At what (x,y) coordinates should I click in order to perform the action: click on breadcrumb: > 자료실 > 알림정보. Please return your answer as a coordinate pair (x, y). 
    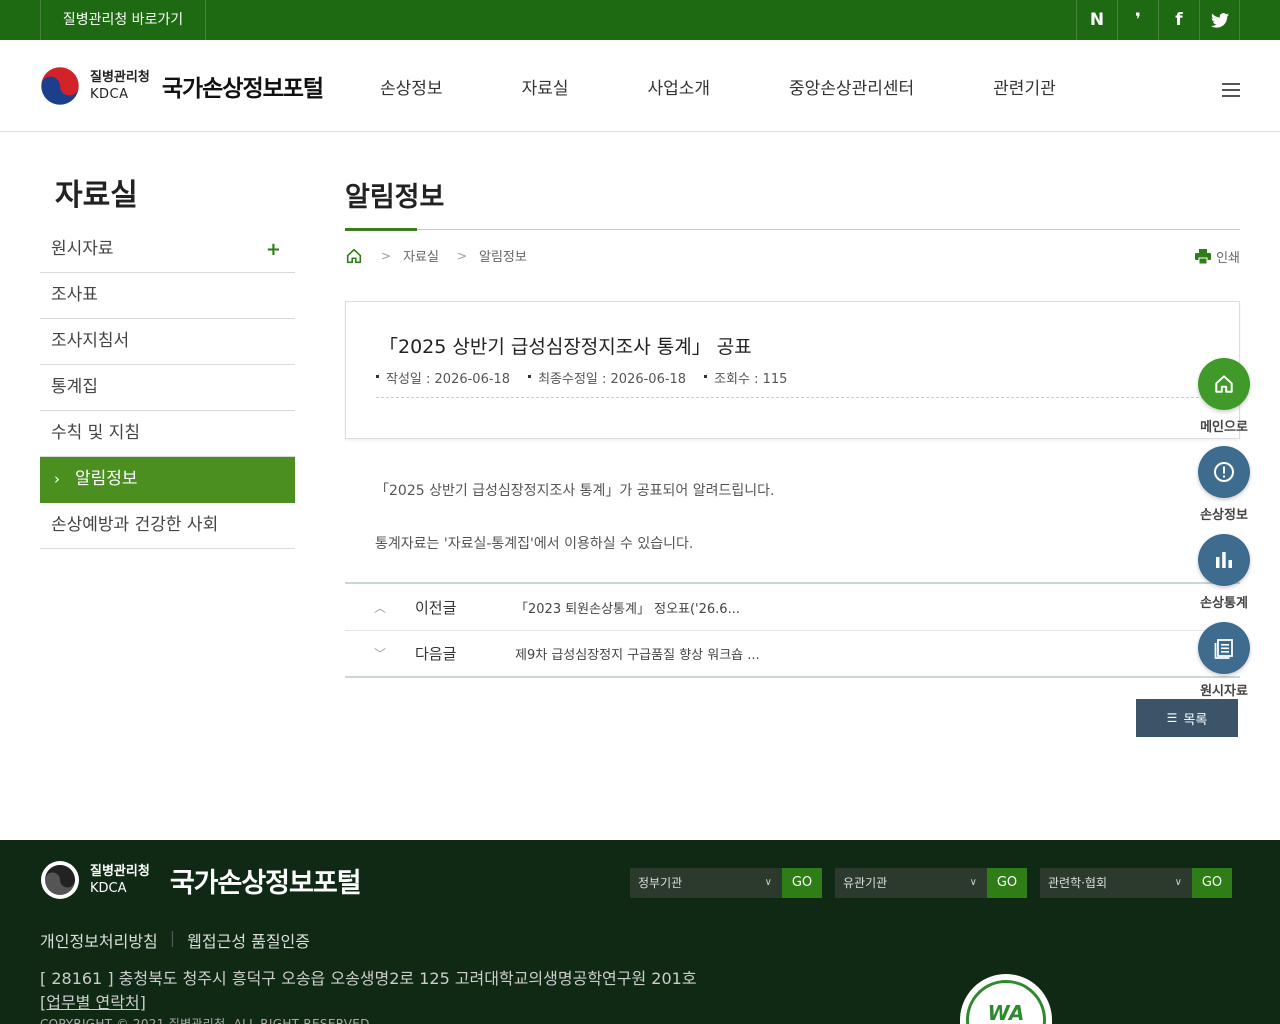
    Looking at the image, I should click on (436, 255).